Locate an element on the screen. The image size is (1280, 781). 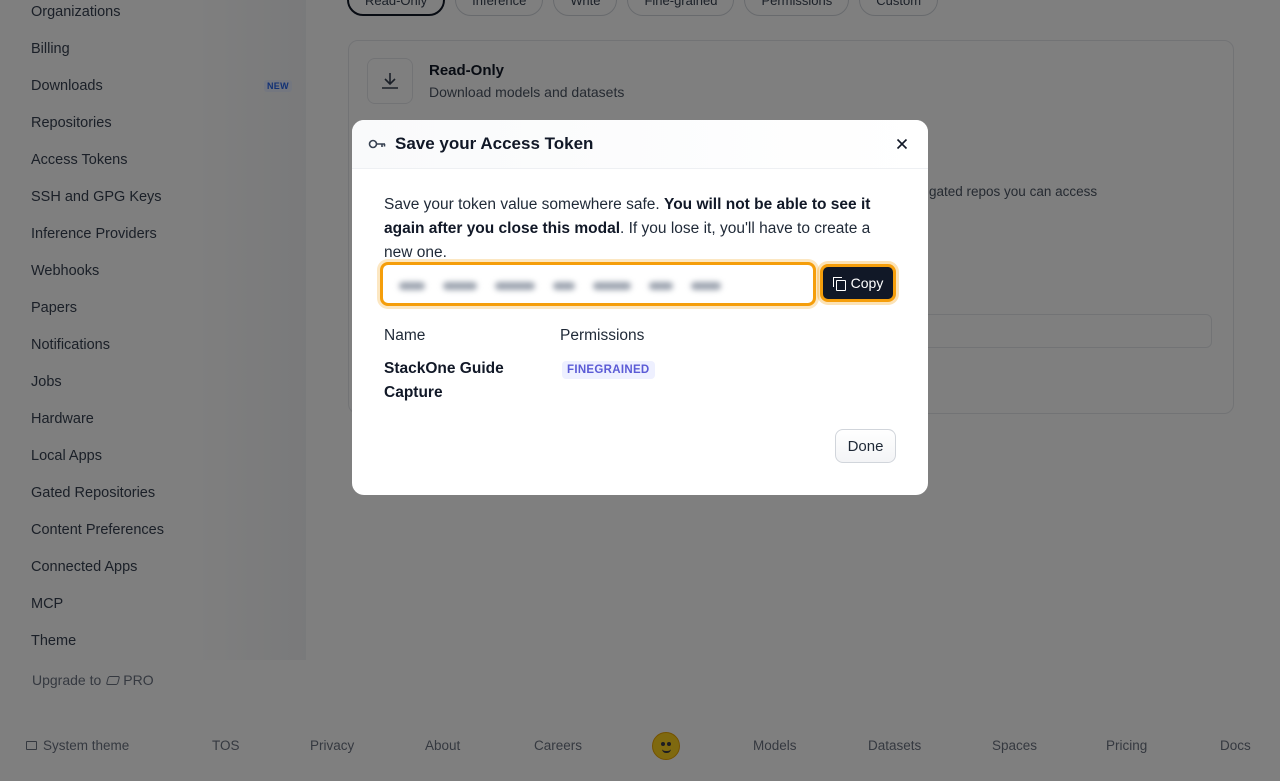
token-value-field is located at coordinates (598, 284).